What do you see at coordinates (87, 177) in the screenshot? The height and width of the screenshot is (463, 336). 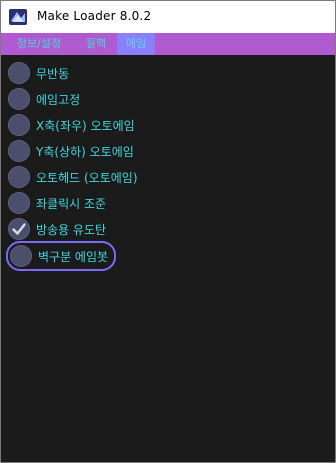 I see `option-label: 오토헤드 (오토에임)` at bounding box center [87, 177].